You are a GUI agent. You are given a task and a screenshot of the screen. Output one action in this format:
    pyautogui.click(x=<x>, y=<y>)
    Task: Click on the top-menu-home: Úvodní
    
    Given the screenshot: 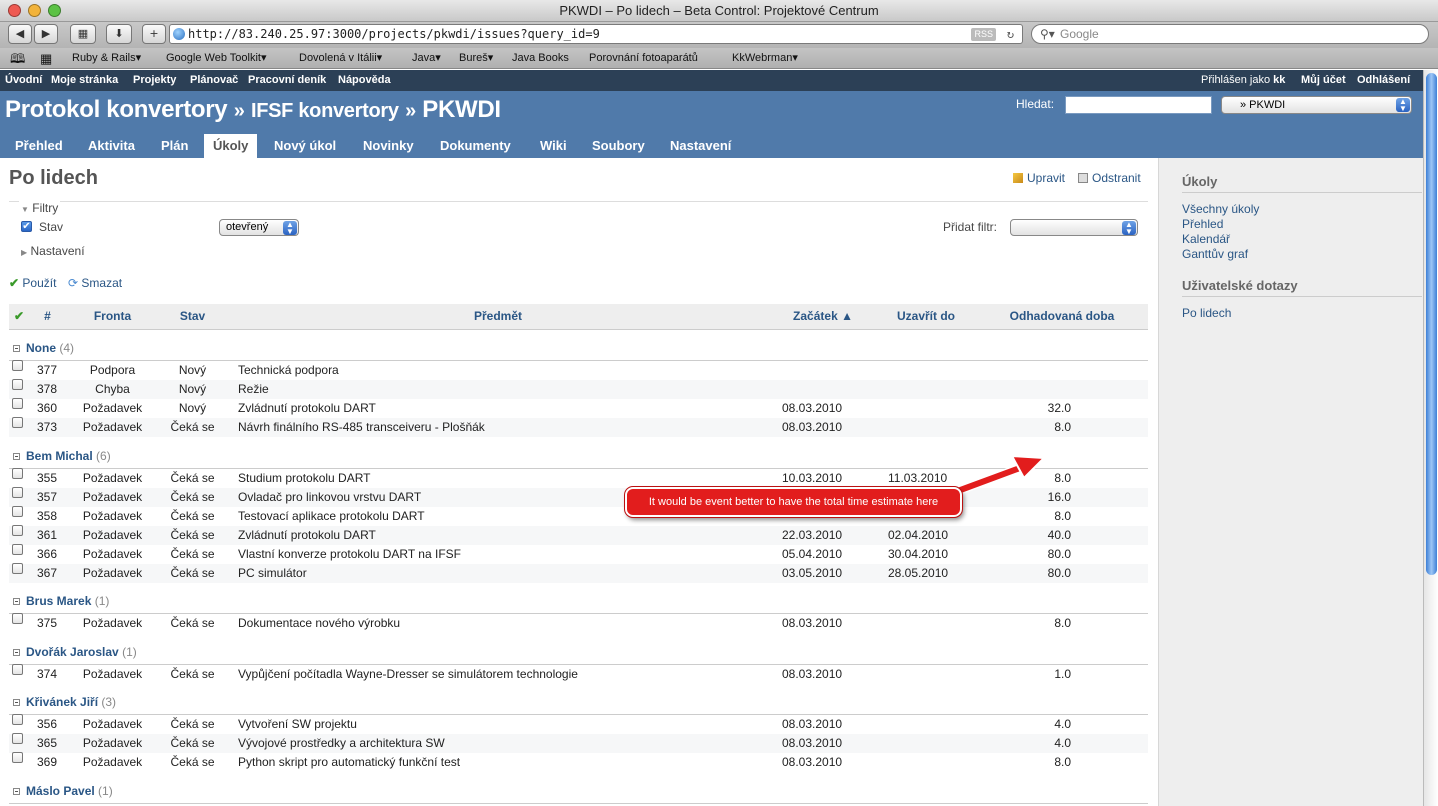 What is the action you would take?
    pyautogui.click(x=23, y=80)
    